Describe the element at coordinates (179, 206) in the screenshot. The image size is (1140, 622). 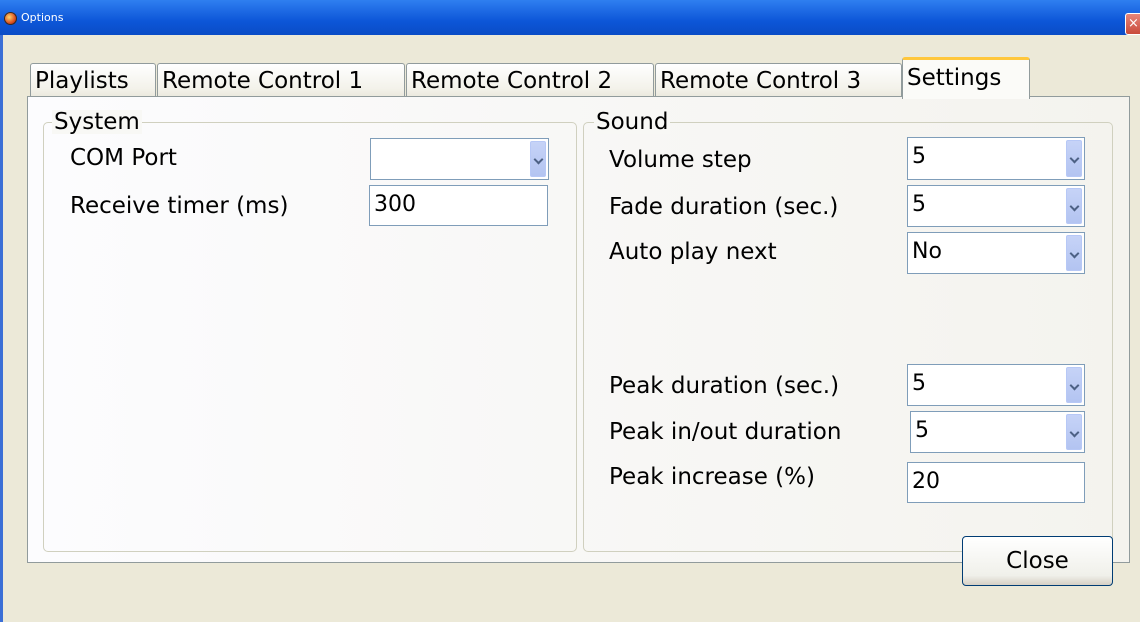
I see `receive-timer-label: Receive timer (ms)` at that location.